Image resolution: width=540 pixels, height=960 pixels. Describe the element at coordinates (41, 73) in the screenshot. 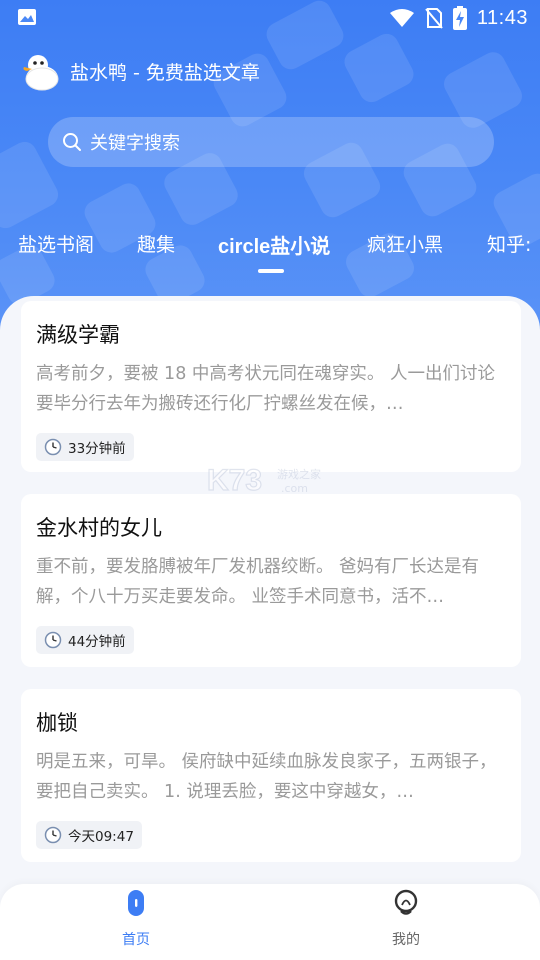

I see `duck-logo-icon` at that location.